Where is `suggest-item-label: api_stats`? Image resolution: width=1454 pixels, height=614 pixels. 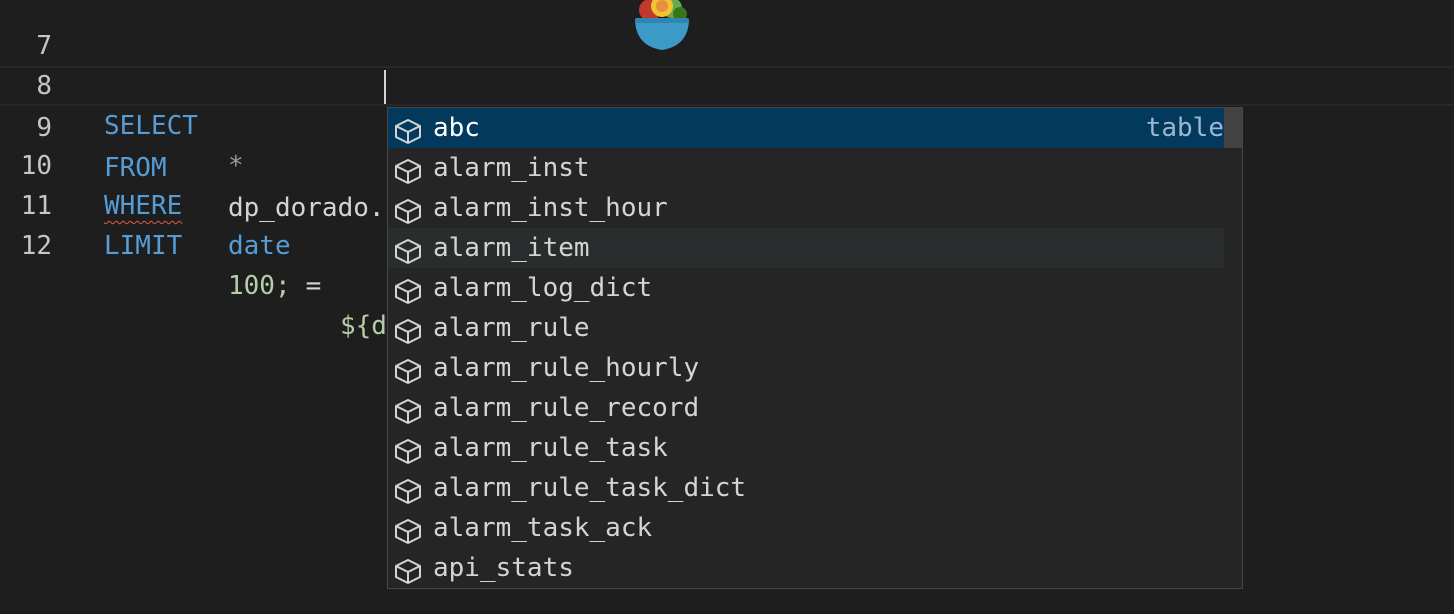 suggest-item-label: api_stats is located at coordinates (503, 568).